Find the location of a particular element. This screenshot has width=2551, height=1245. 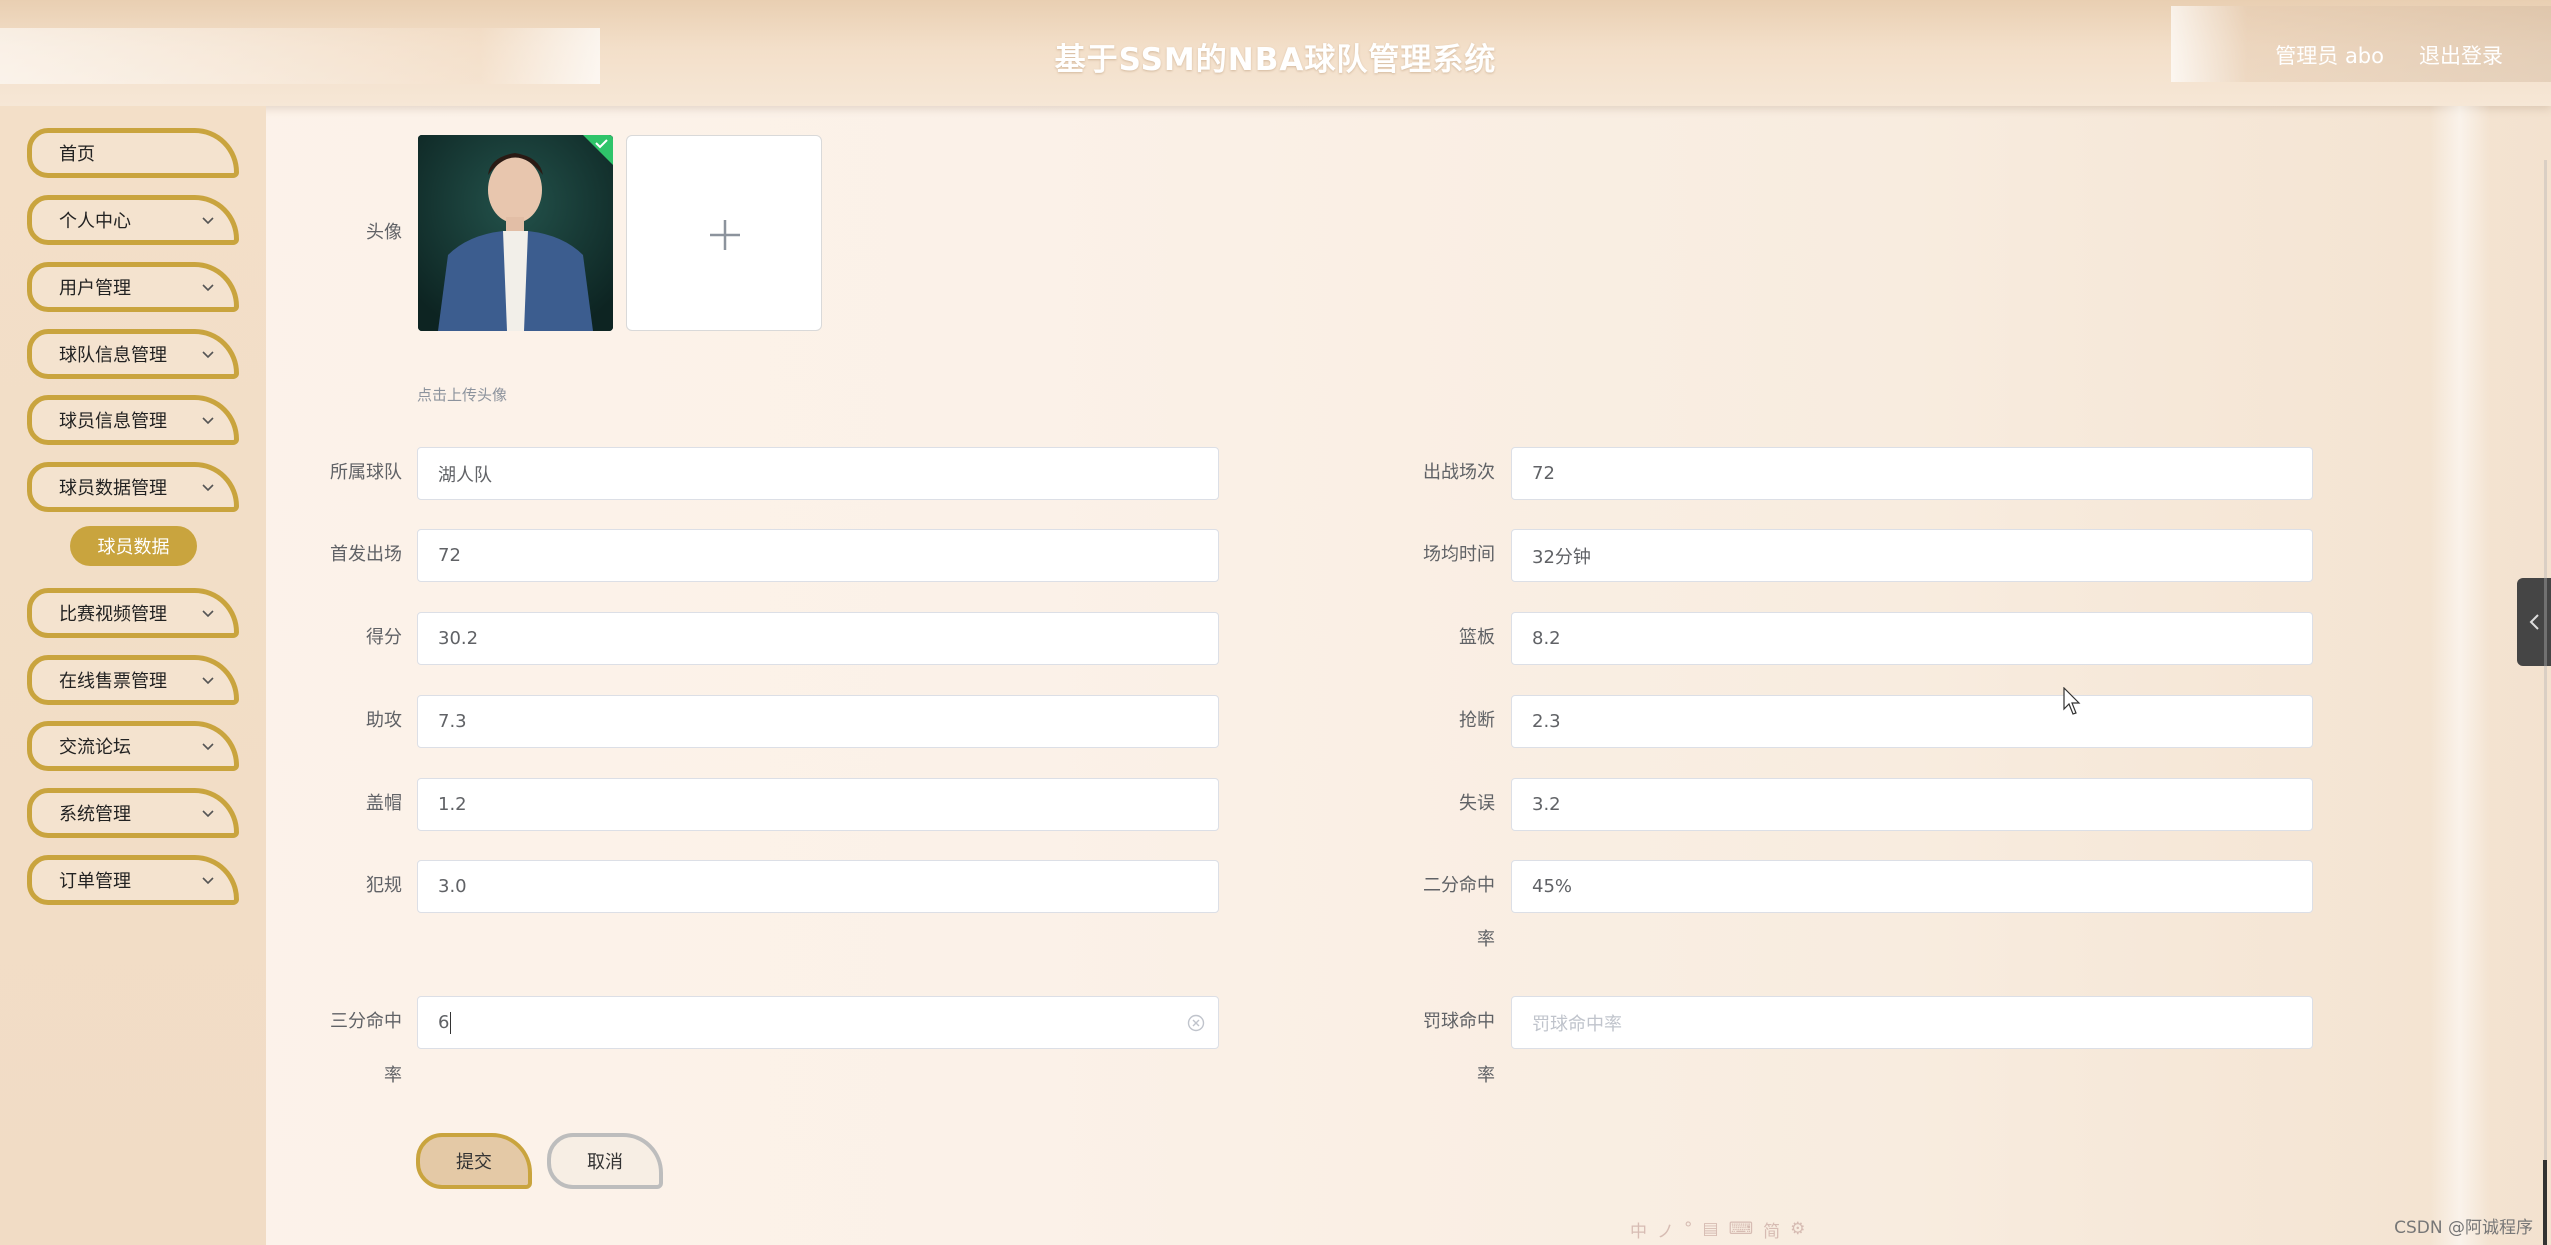

sidebar-item-player-info: 球员信息管理 is located at coordinates (133, 420).